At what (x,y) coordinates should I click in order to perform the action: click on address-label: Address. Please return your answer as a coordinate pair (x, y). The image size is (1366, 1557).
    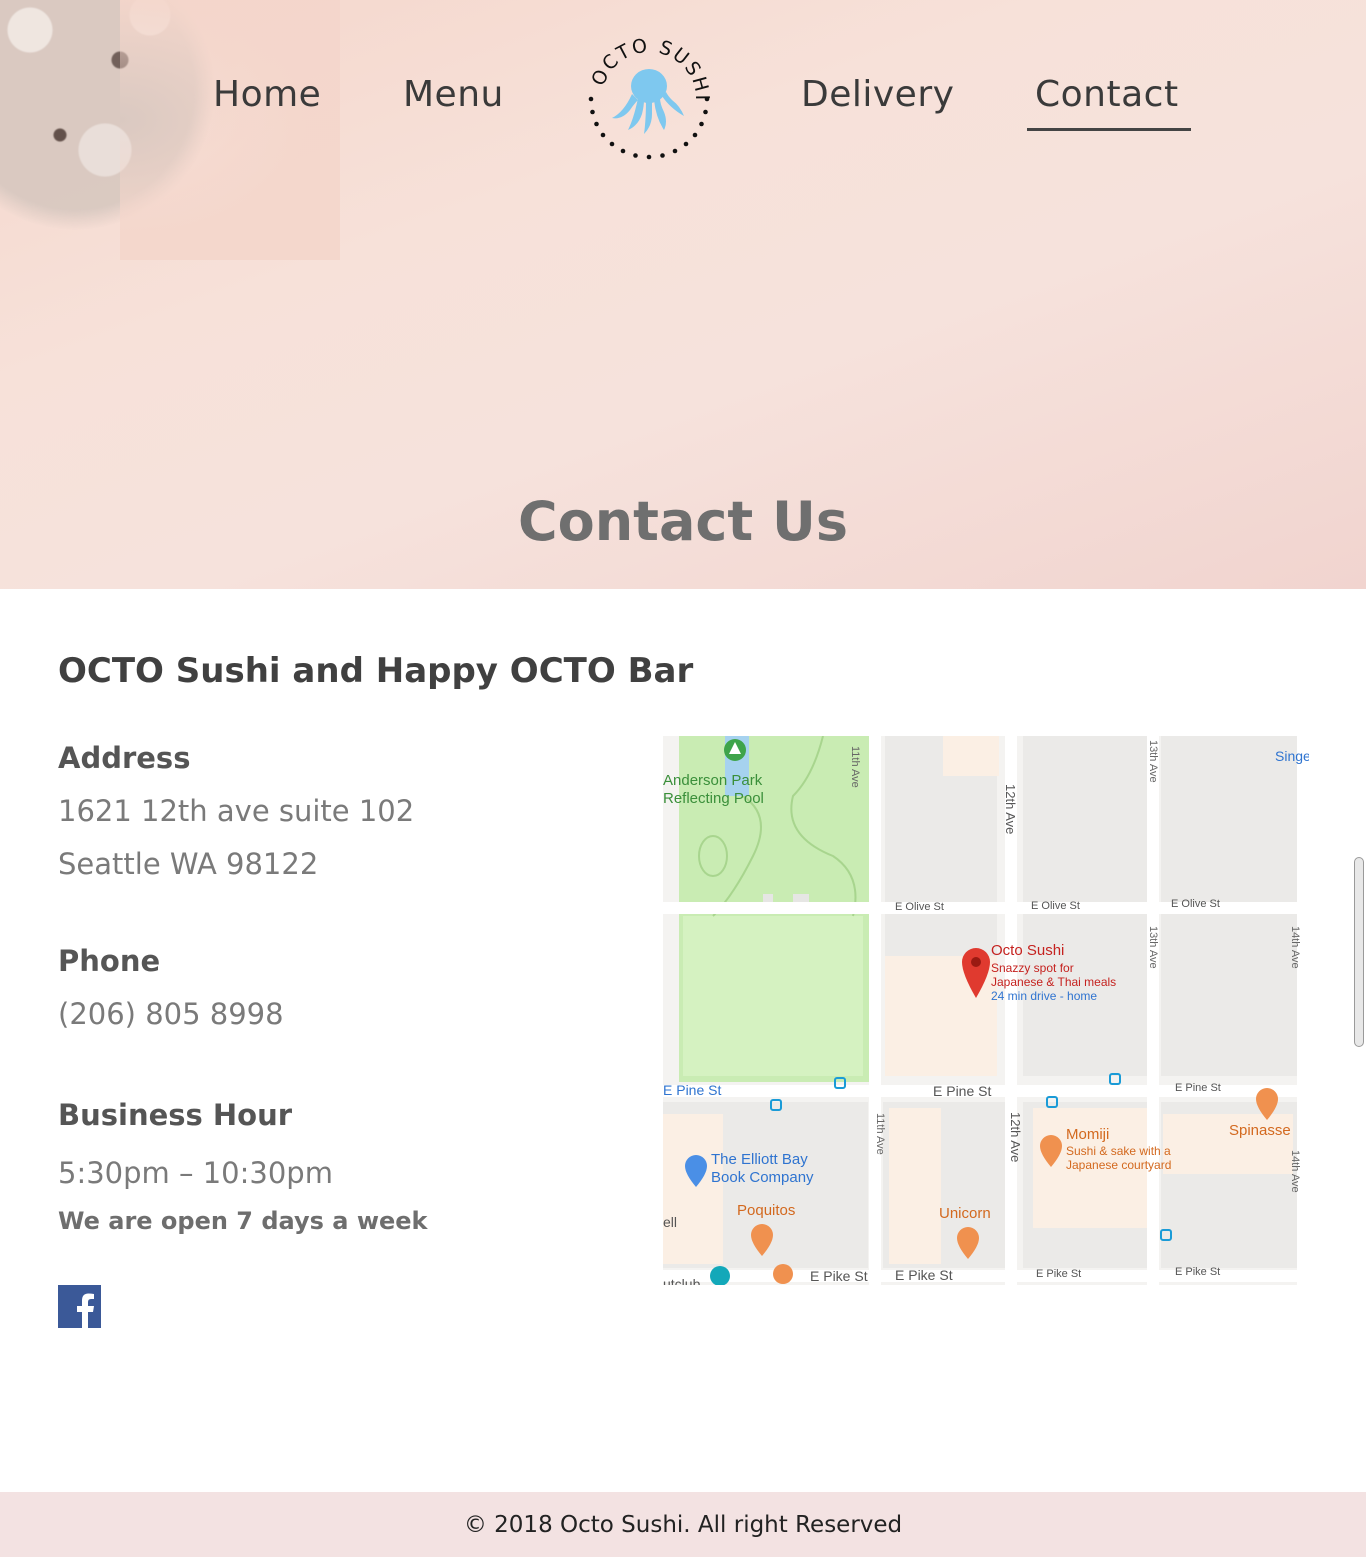
    Looking at the image, I should click on (124, 758).